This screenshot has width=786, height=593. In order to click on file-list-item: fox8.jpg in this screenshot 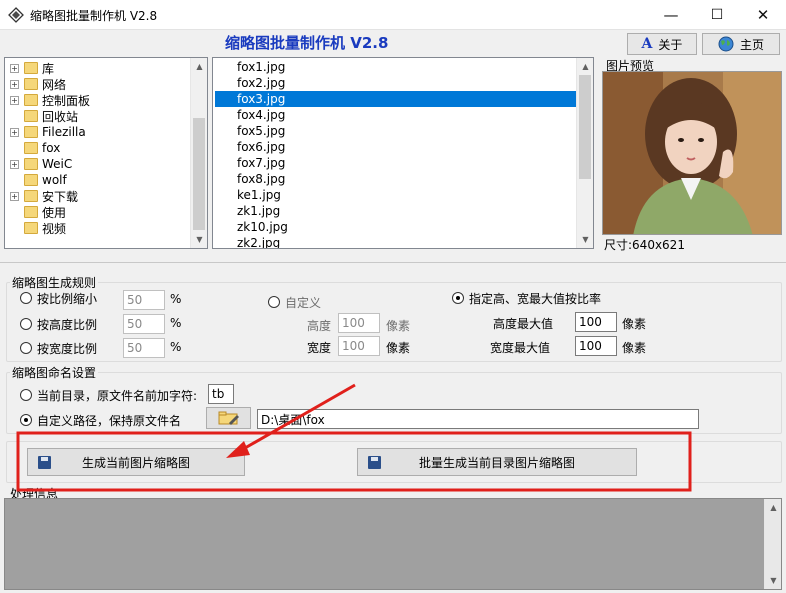, I will do `click(396, 179)`.